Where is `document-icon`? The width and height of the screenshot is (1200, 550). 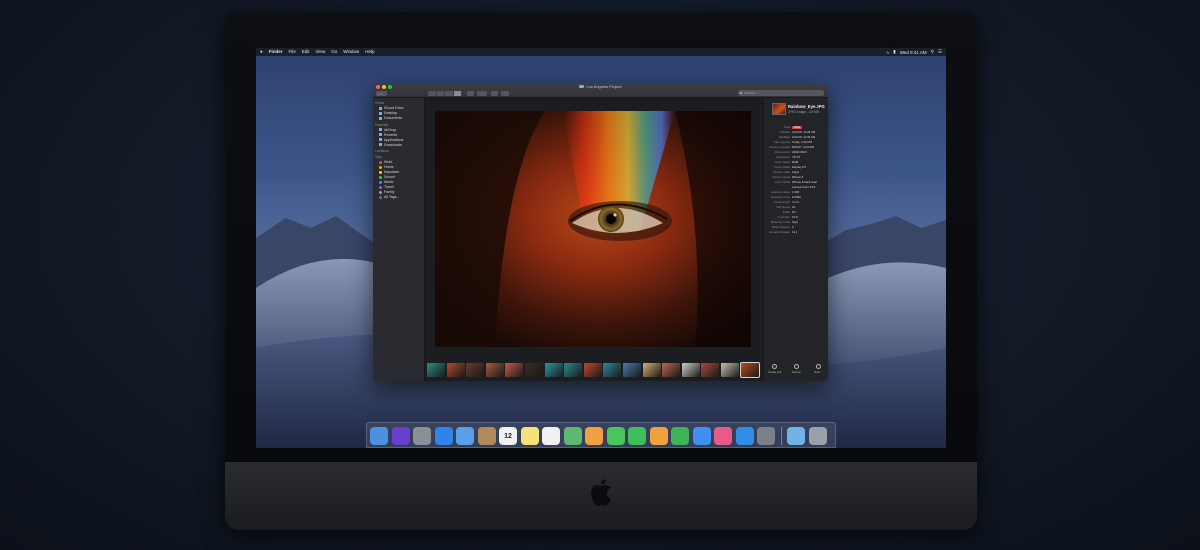
document-icon is located at coordinates (380, 118).